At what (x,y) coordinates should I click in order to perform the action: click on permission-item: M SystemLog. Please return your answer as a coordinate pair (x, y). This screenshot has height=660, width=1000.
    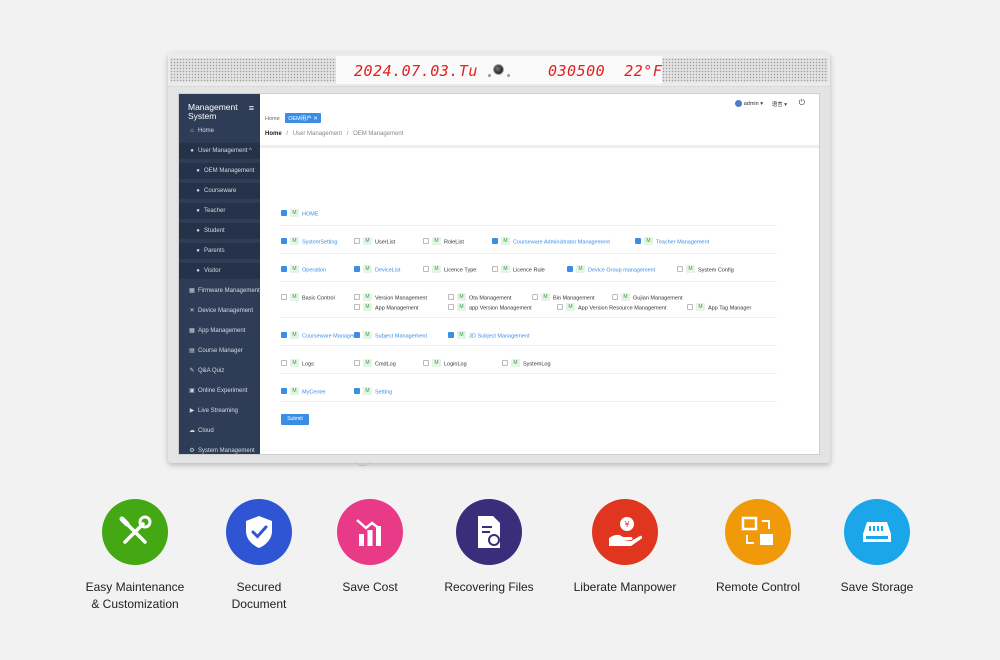
    Looking at the image, I should click on (526, 364).